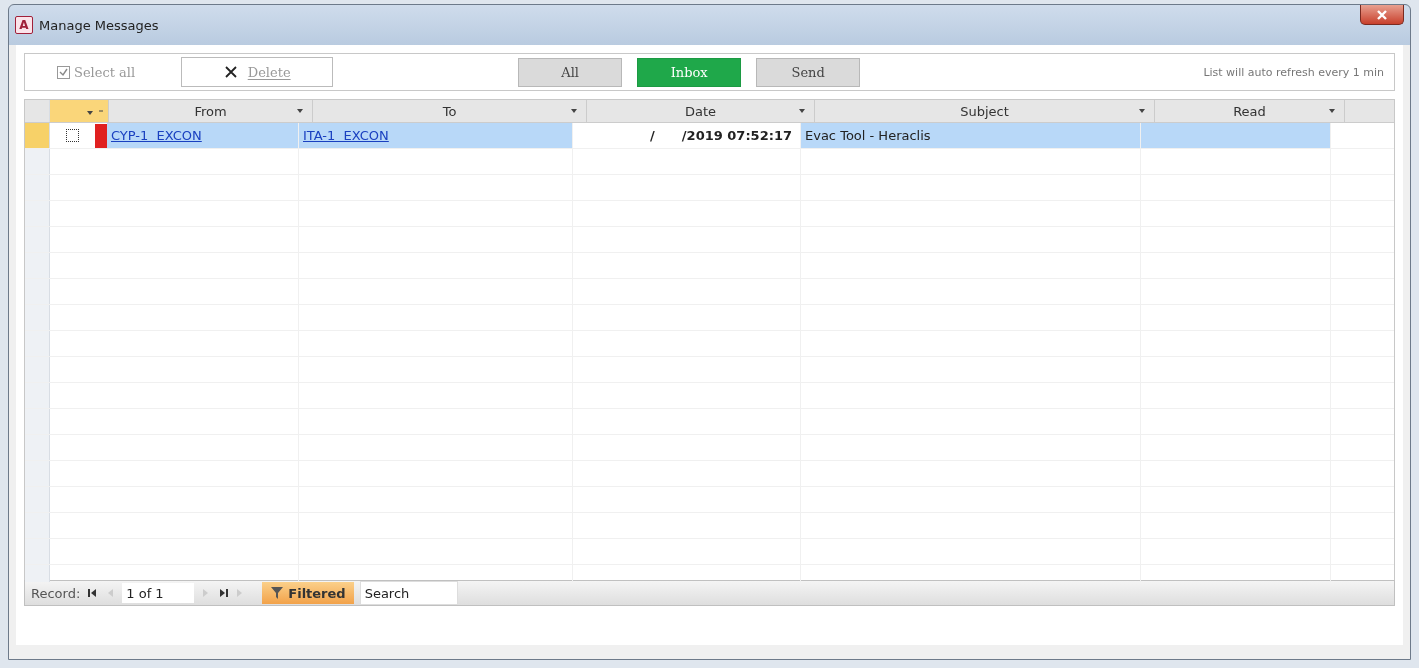 Image resolution: width=1419 pixels, height=668 pixels. I want to click on column-header: Subject, so click(984, 111).